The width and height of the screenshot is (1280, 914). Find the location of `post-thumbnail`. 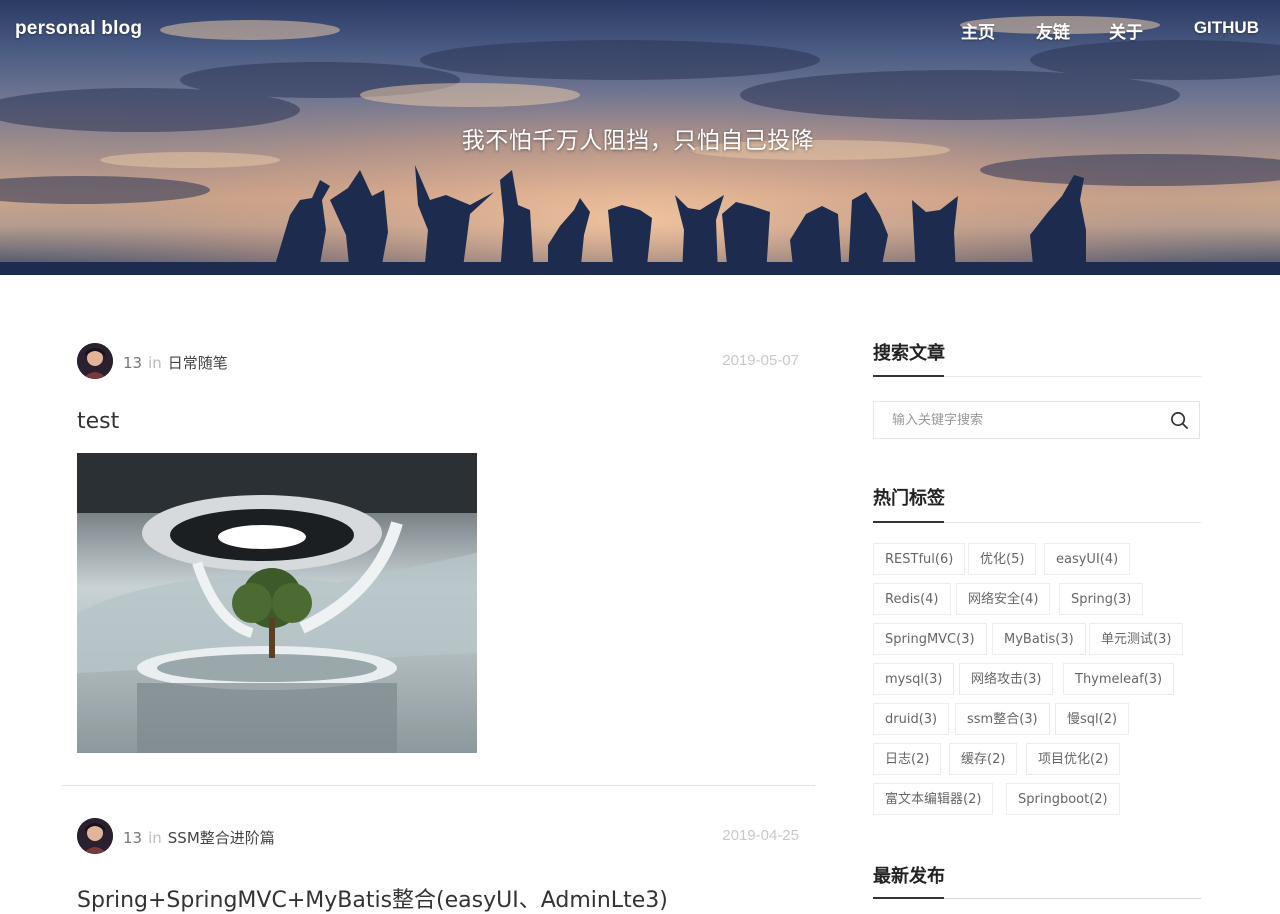

post-thumbnail is located at coordinates (277, 603).